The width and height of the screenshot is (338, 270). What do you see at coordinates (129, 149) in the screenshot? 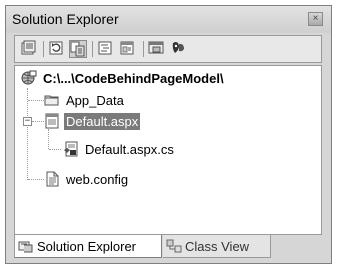
I see `tree-item-label: Default.aspx.cs` at bounding box center [129, 149].